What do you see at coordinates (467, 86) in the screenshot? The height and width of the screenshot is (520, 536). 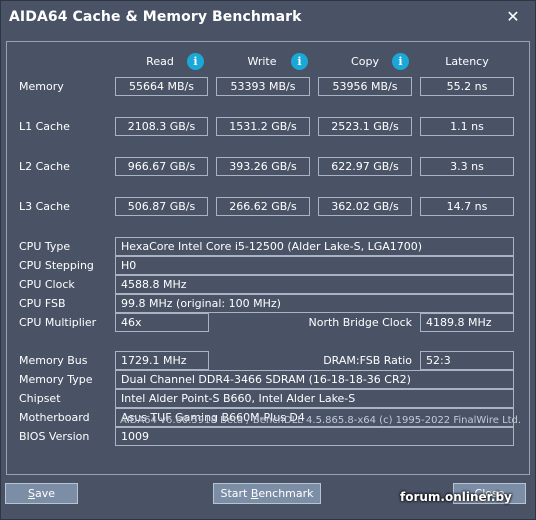 I see `memory-latency-value: 55.2 ns` at bounding box center [467, 86].